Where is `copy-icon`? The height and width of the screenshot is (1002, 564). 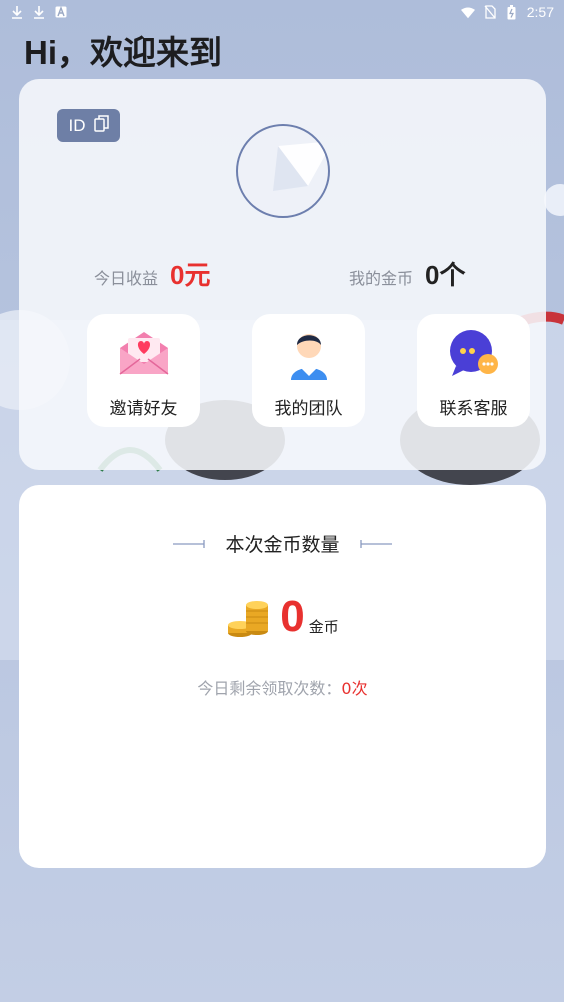 copy-icon is located at coordinates (101, 125).